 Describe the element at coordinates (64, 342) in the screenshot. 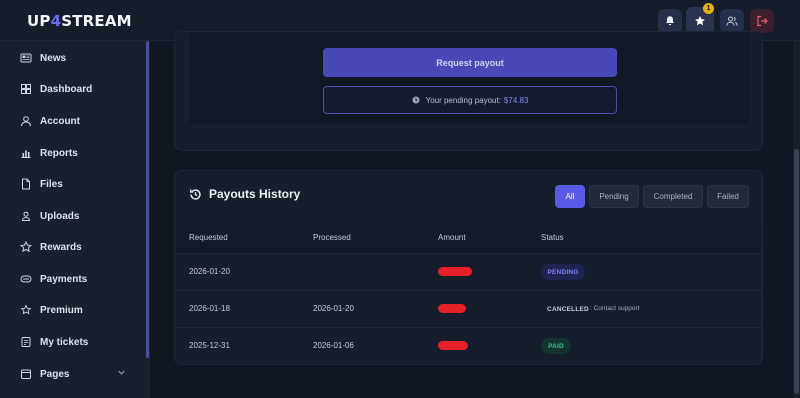

I see `sidebar-item-label: My tickets` at that location.